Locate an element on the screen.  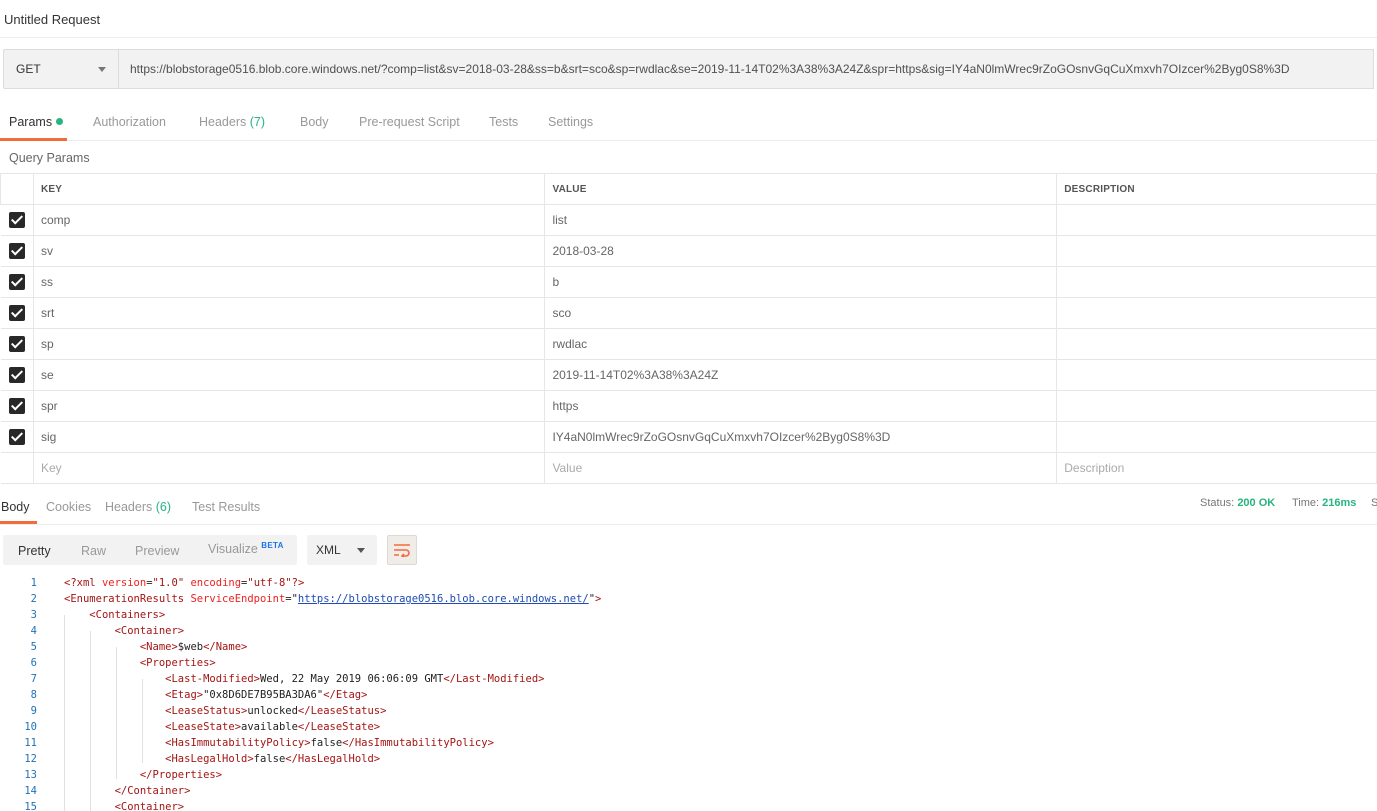
response-tab-test-results: Test Results is located at coordinates (226, 507).